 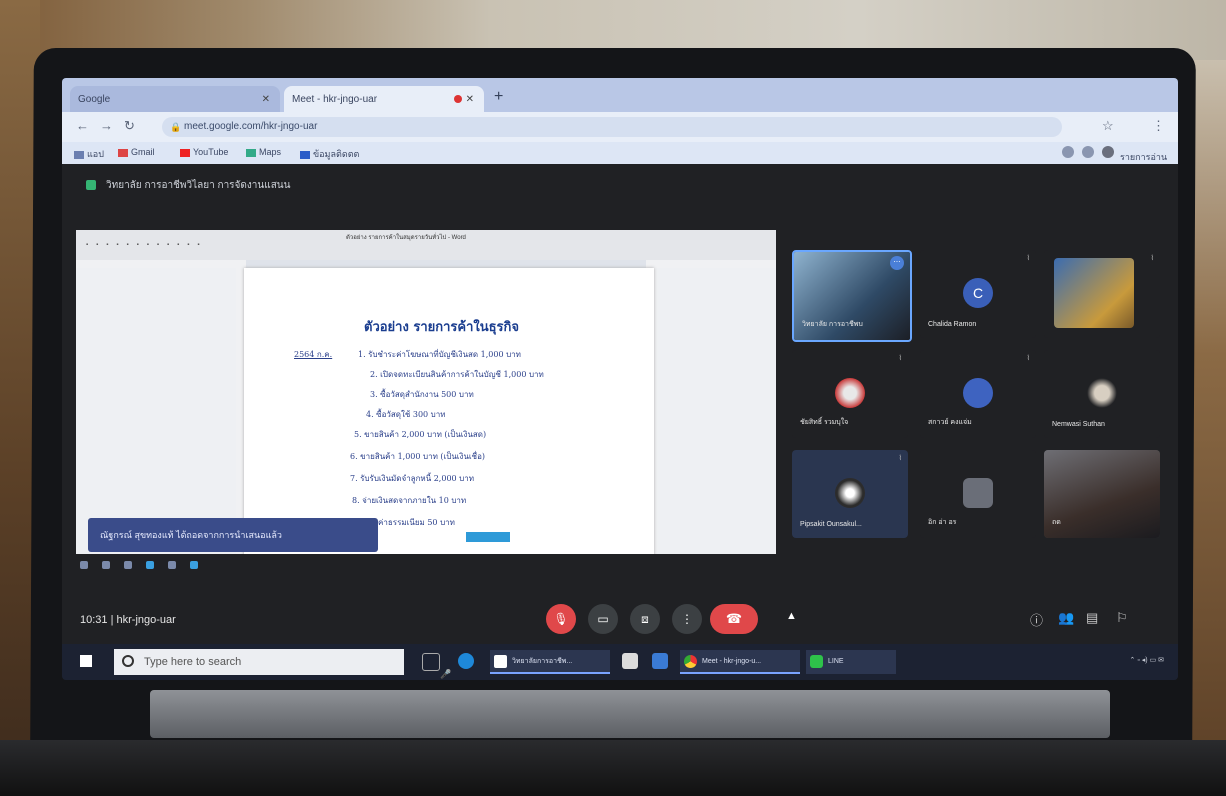 I want to click on recording-icon, so click(x=457, y=99).